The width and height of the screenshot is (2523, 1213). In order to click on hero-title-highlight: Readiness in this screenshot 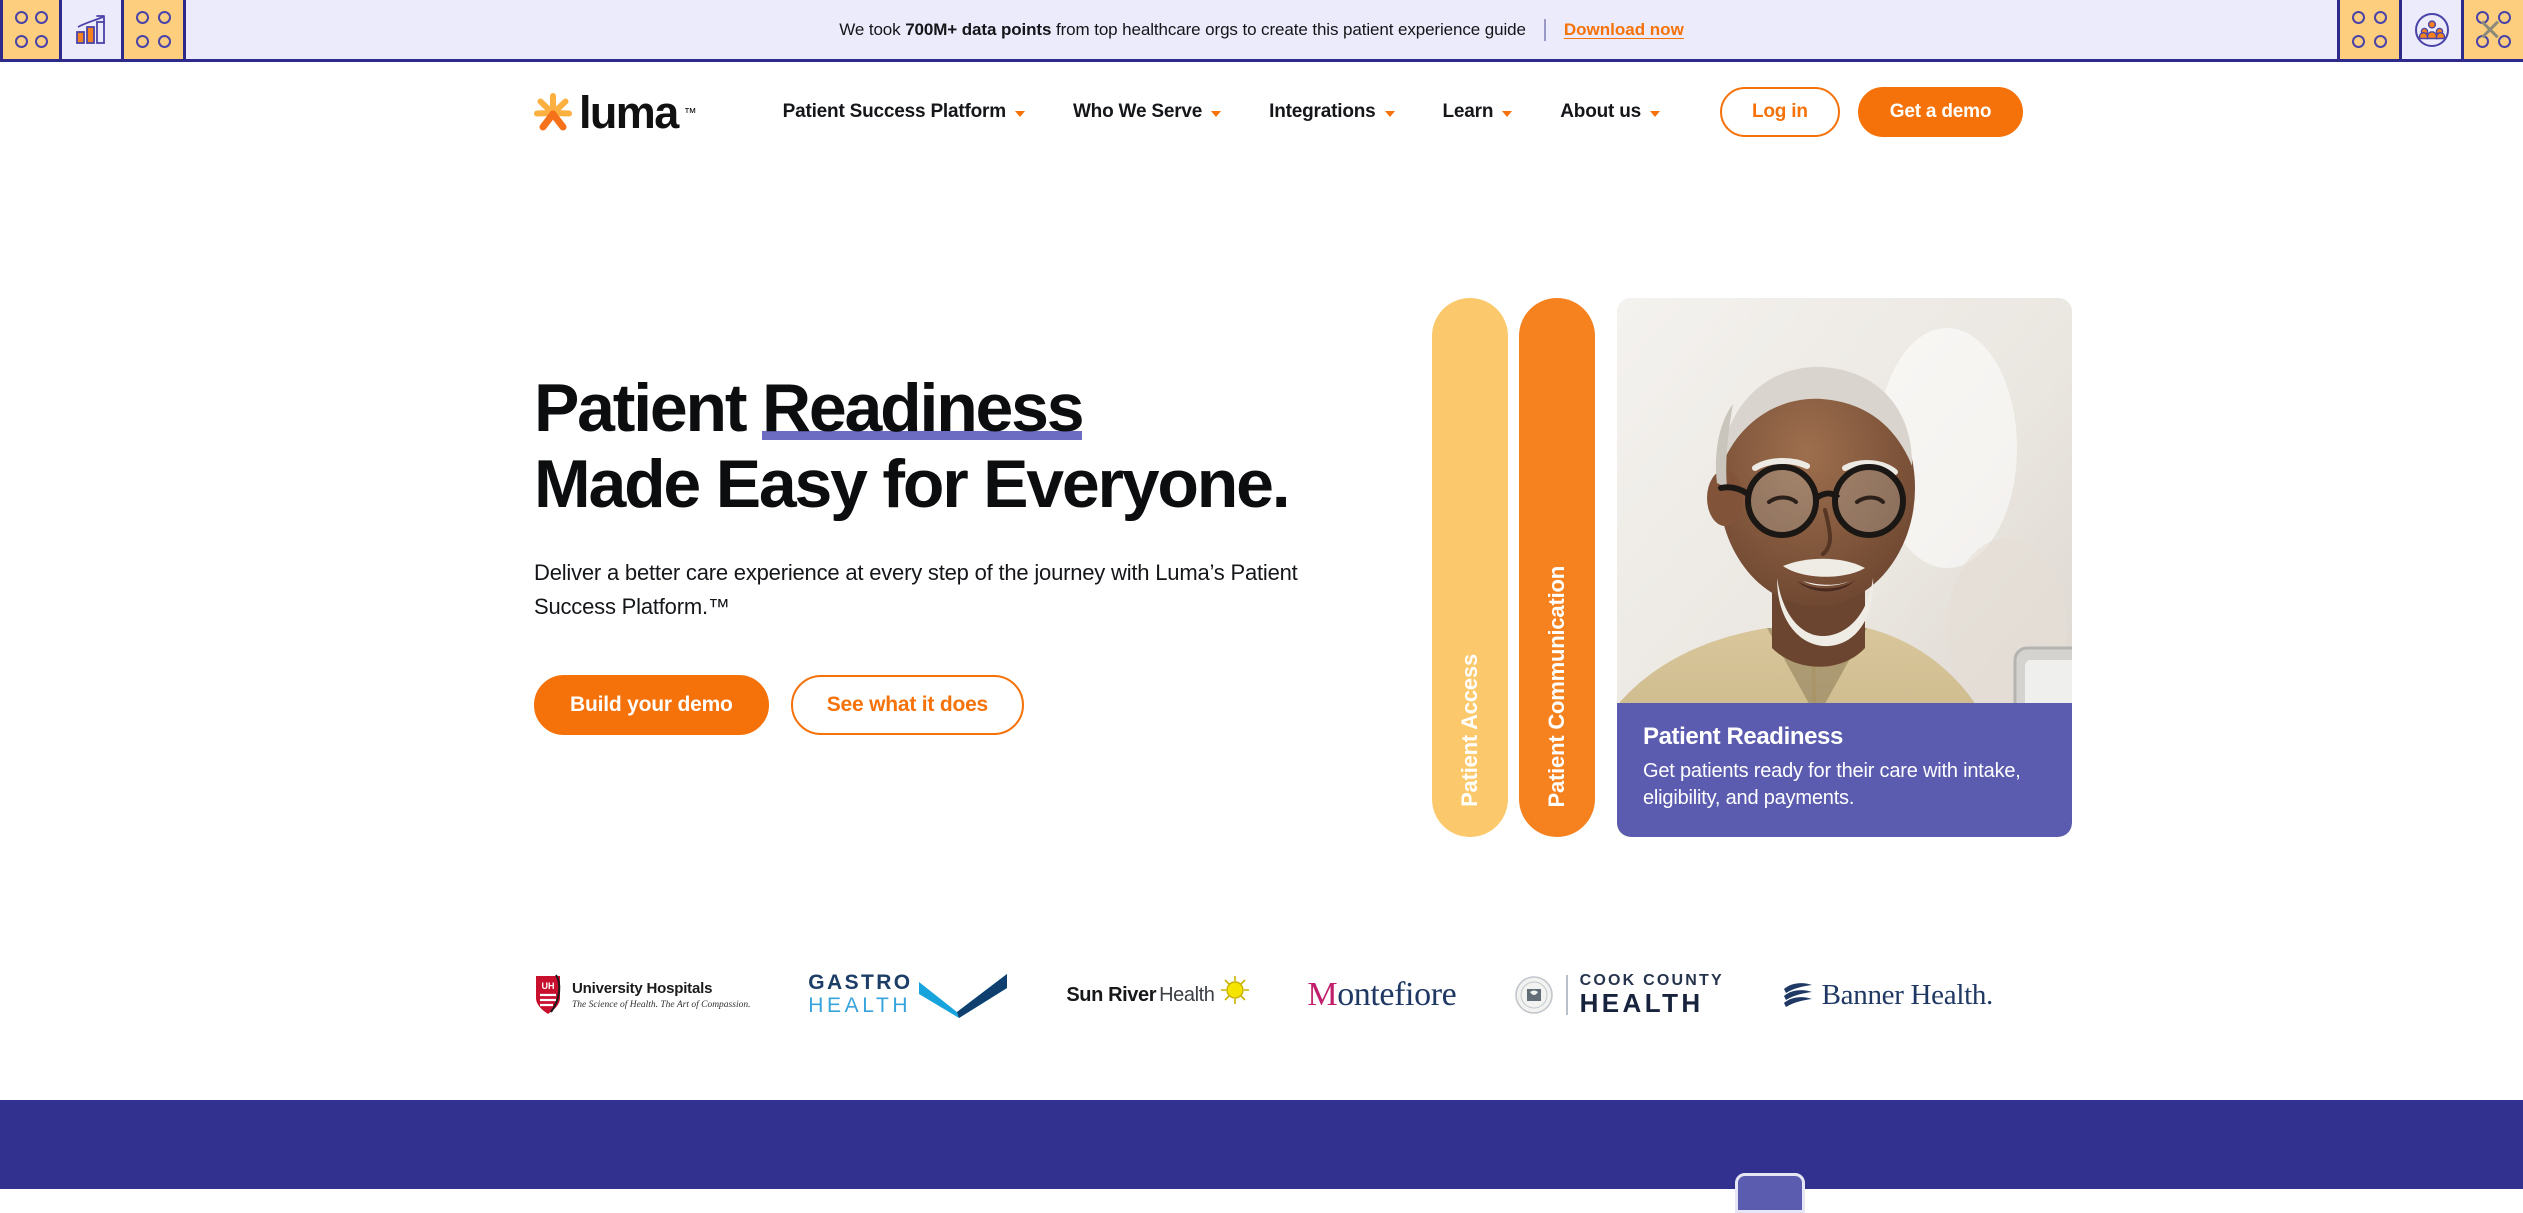, I will do `click(923, 408)`.